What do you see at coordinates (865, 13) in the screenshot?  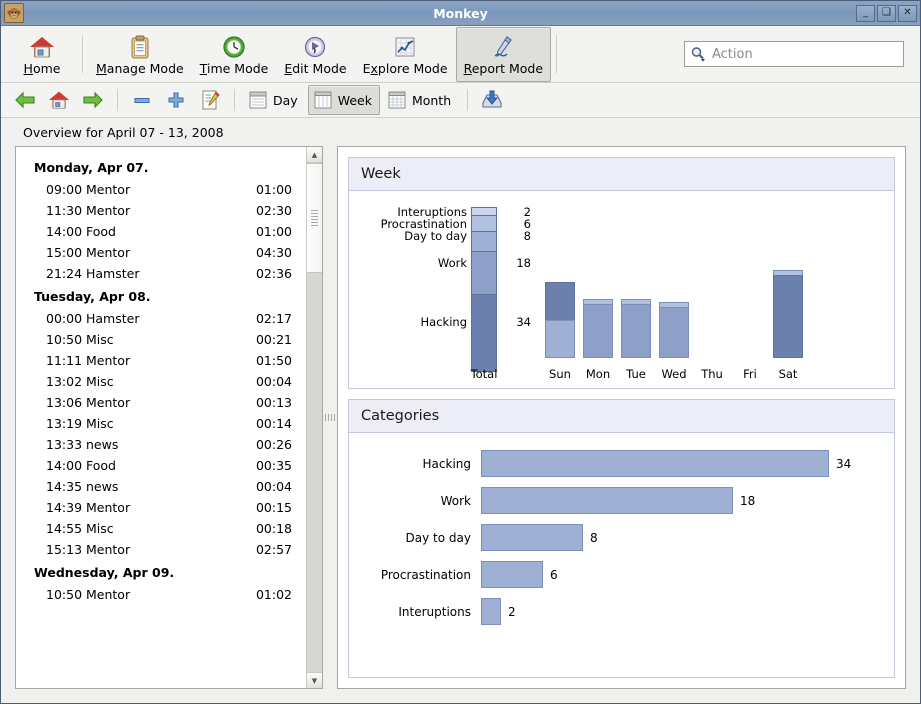 I see `minimize-button: _` at bounding box center [865, 13].